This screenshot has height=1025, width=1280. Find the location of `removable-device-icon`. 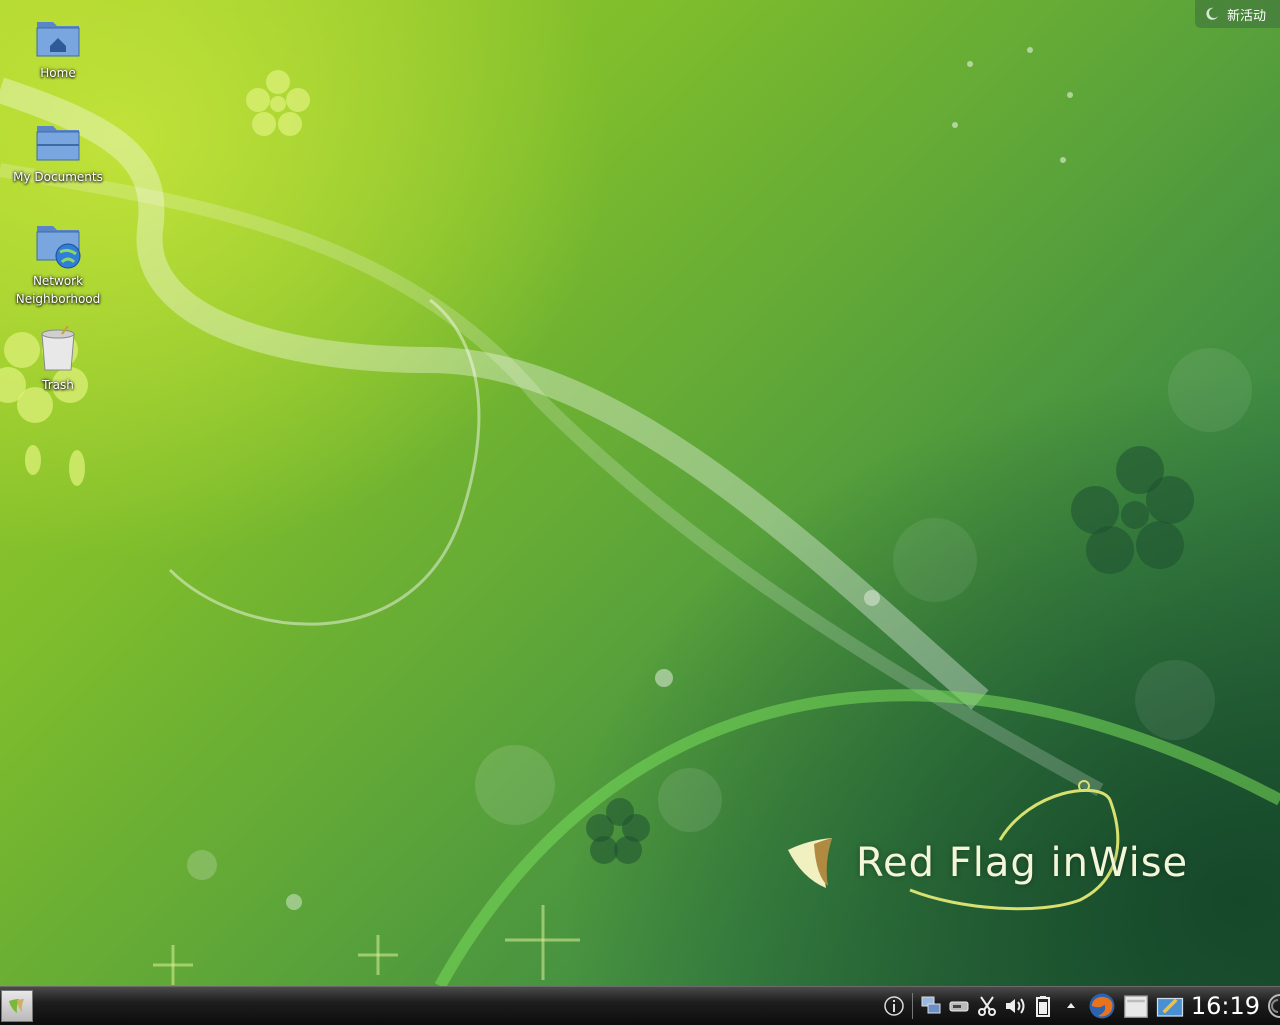

removable-device-icon is located at coordinates (959, 1006).